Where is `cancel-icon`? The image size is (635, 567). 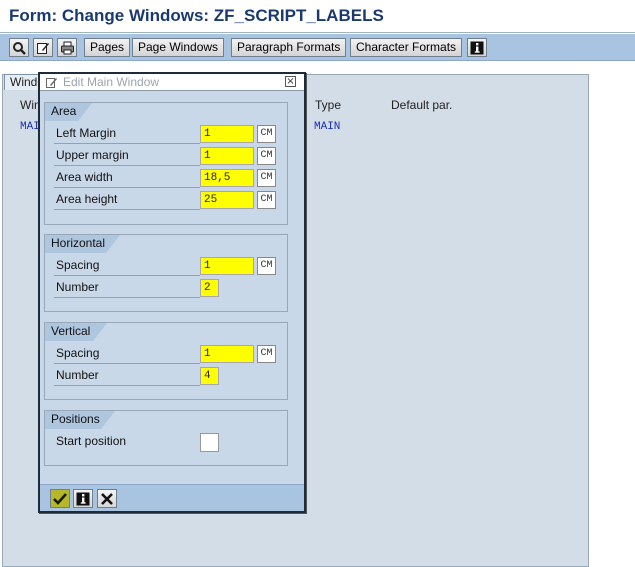
cancel-icon is located at coordinates (107, 498).